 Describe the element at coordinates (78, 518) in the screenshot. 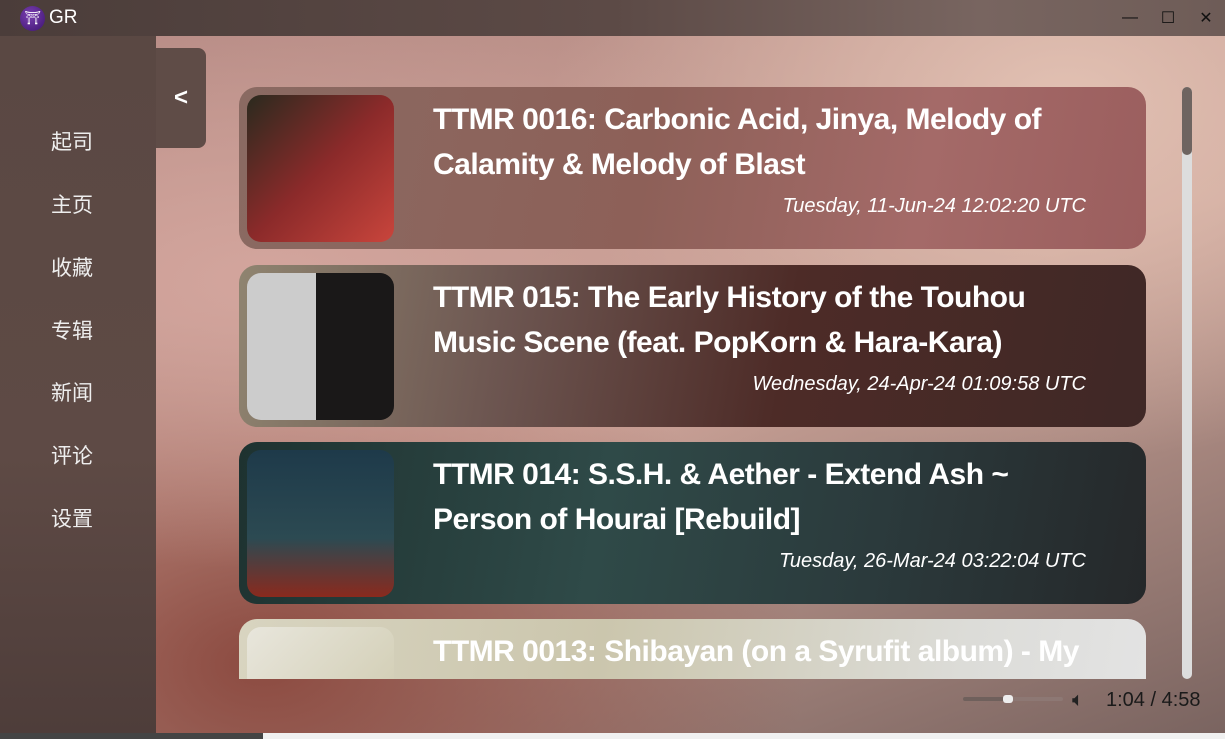

I see `sidebar-item-settings: 设置` at that location.